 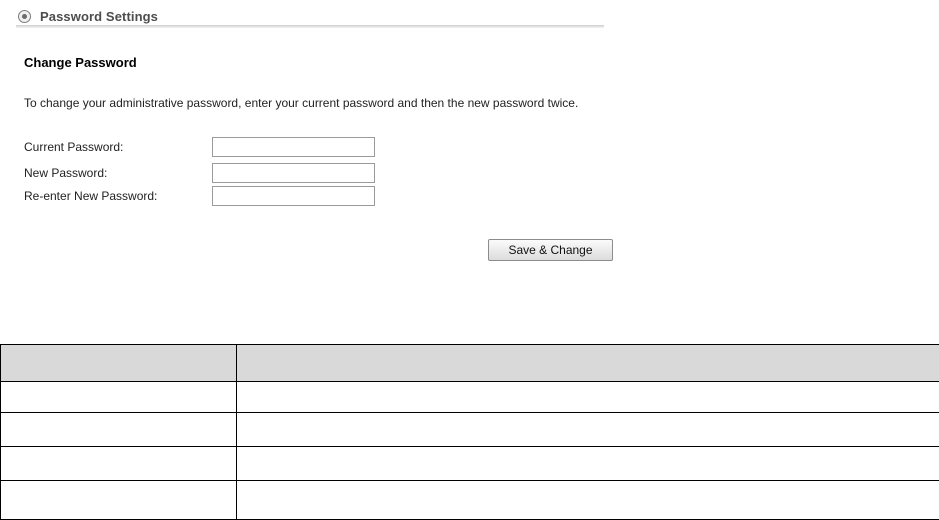 What do you see at coordinates (24, 16) in the screenshot?
I see `radio-circle-icon` at bounding box center [24, 16].